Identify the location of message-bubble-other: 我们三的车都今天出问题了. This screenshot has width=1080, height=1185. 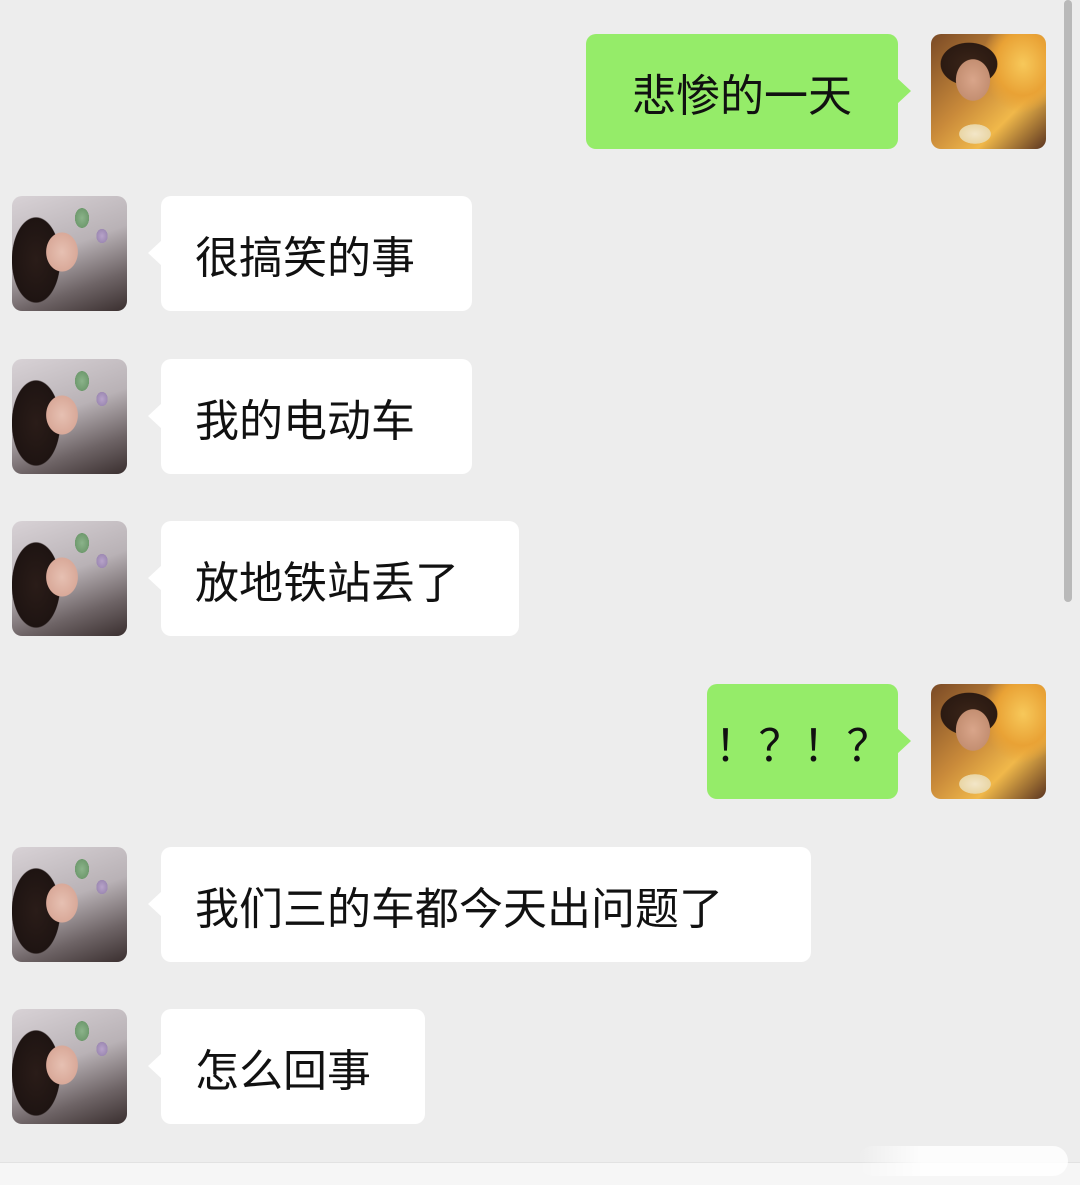
(479, 904).